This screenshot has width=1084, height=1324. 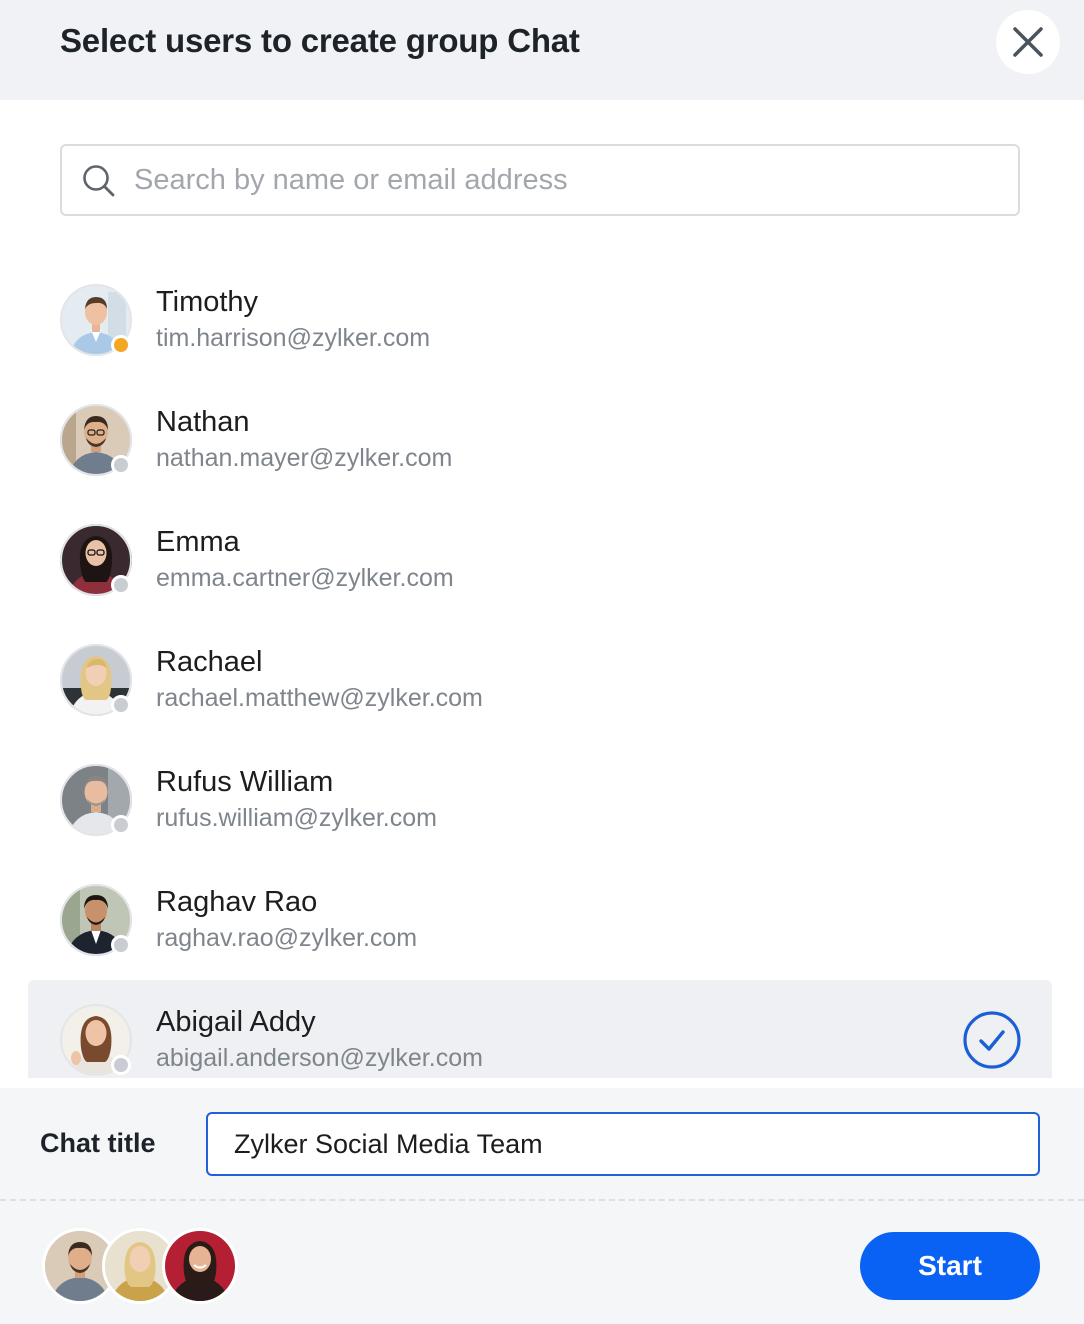 I want to click on list-item: Raghav Rao raghav.rao@zylker.com, so click(x=540, y=920).